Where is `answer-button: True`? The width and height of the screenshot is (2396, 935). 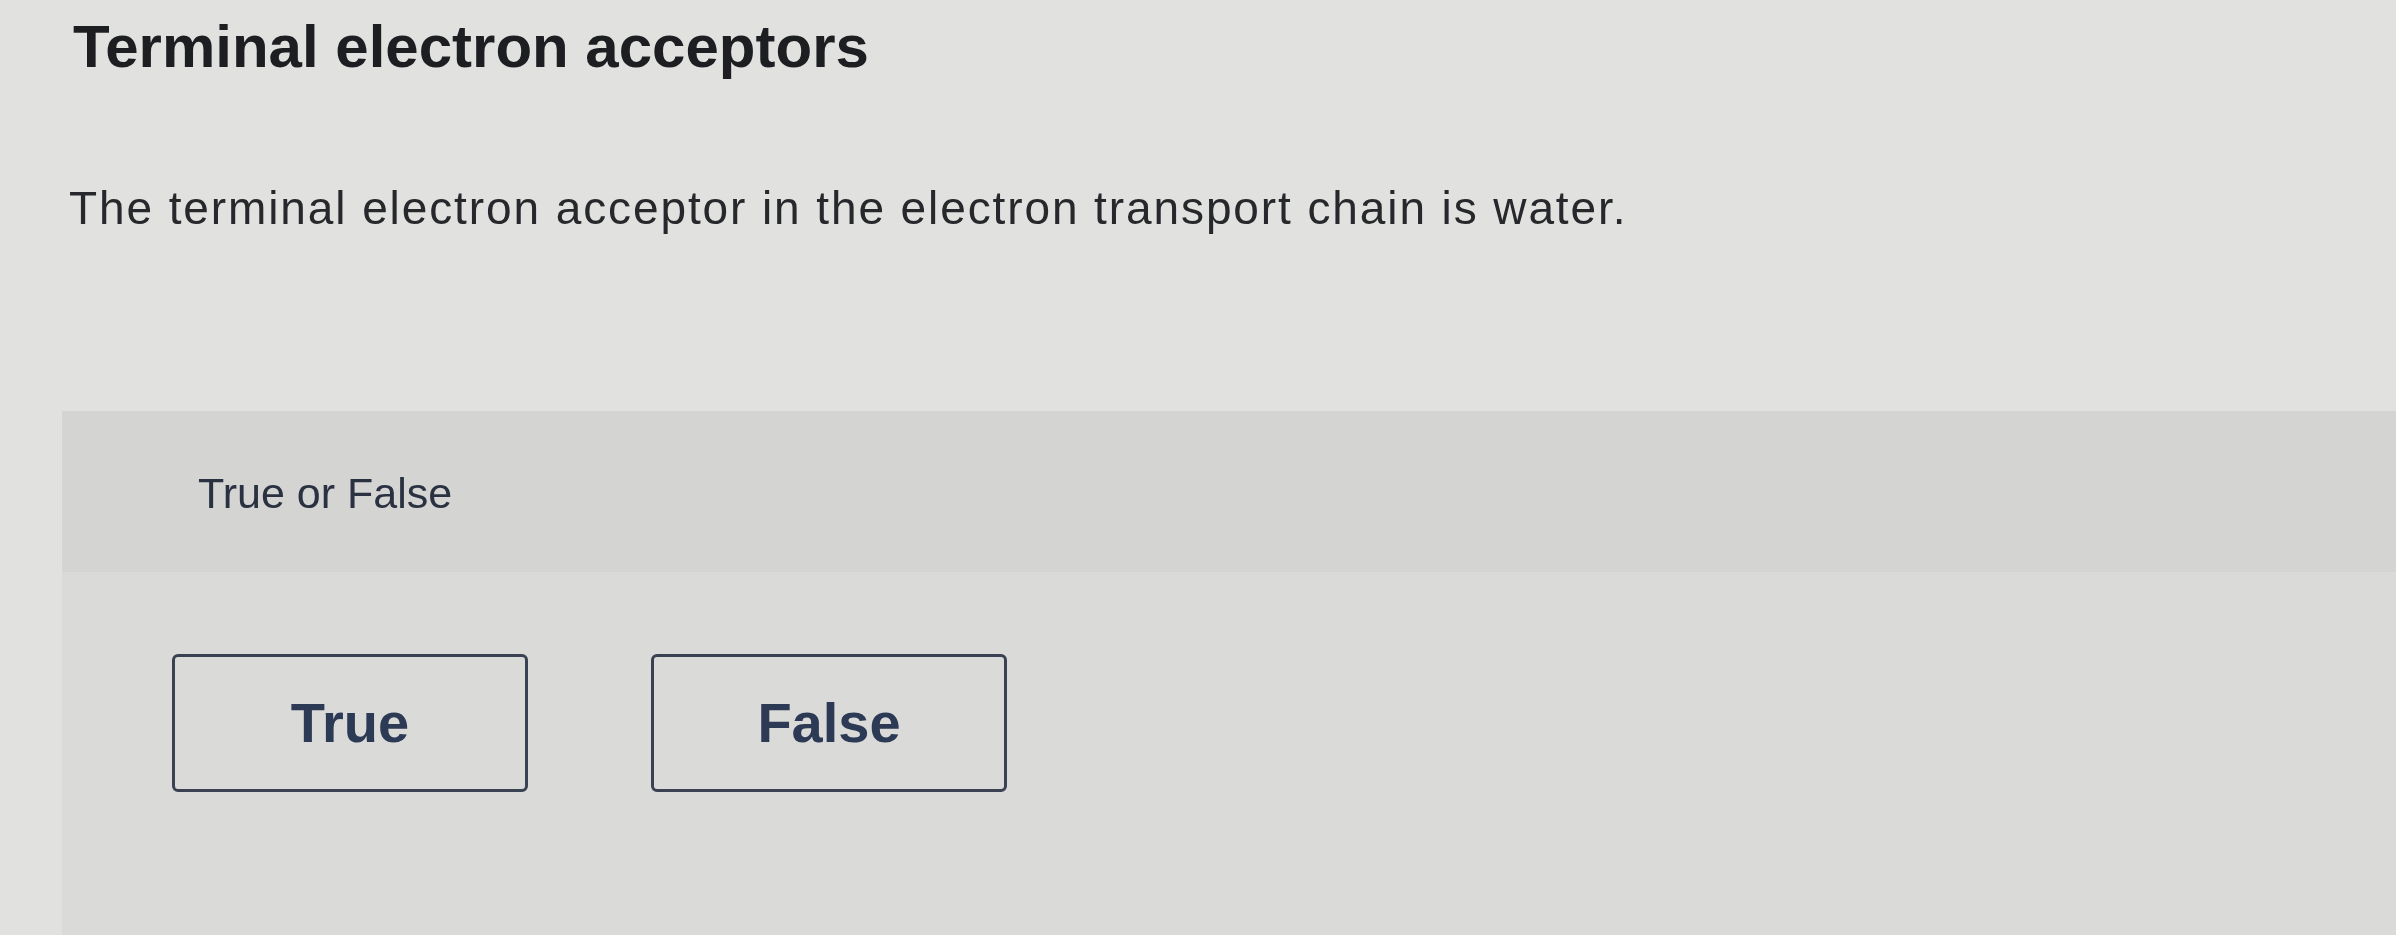 answer-button: True is located at coordinates (350, 723).